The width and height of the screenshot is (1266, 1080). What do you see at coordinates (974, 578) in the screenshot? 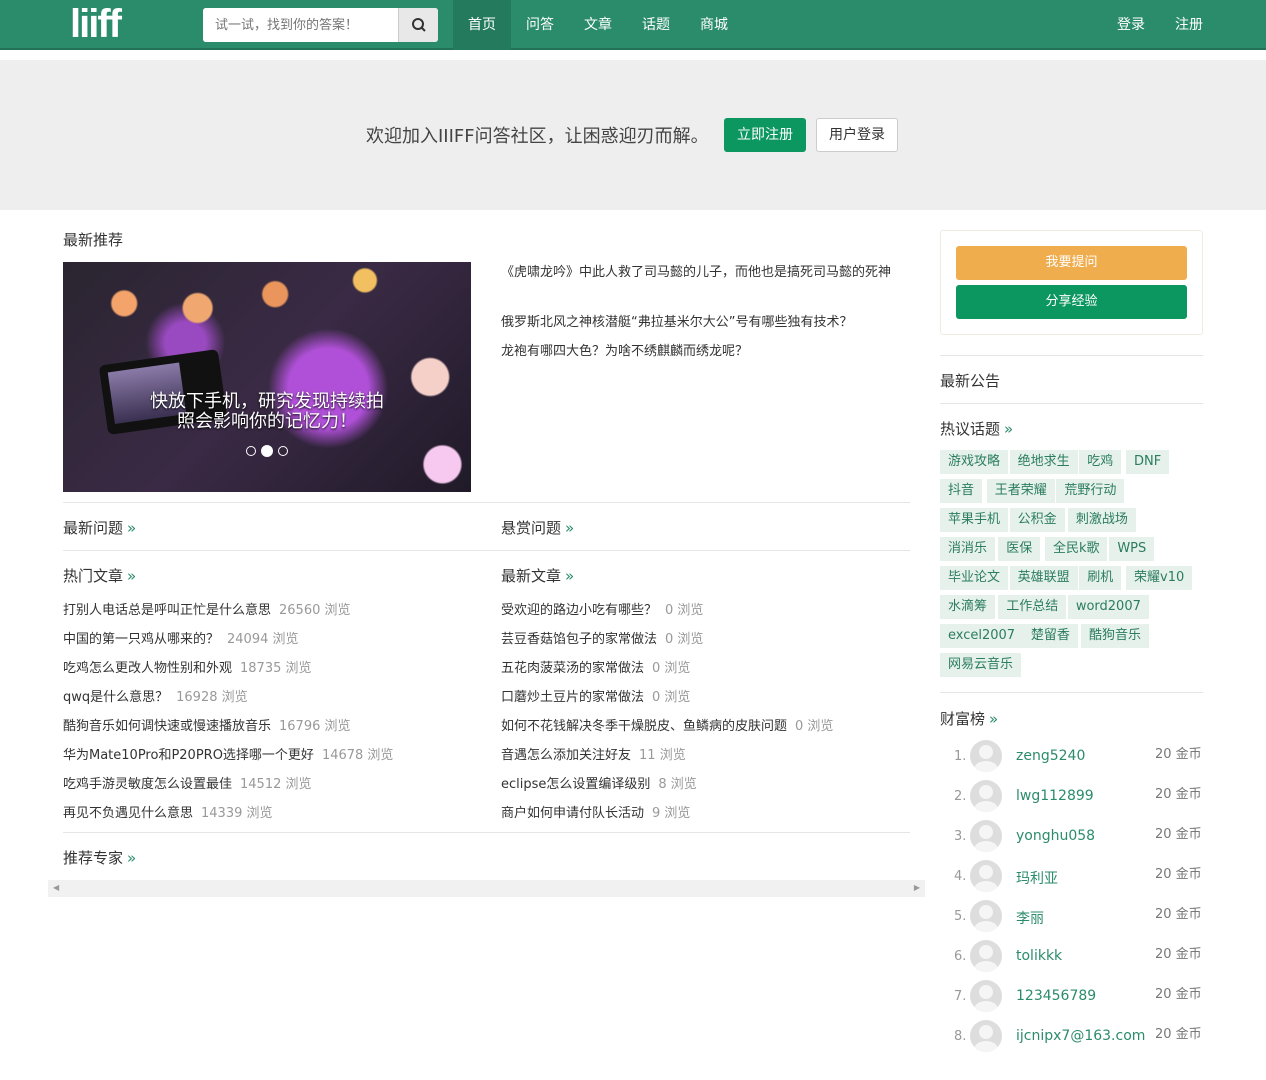
I see `topic-tag: 毕业论文` at bounding box center [974, 578].